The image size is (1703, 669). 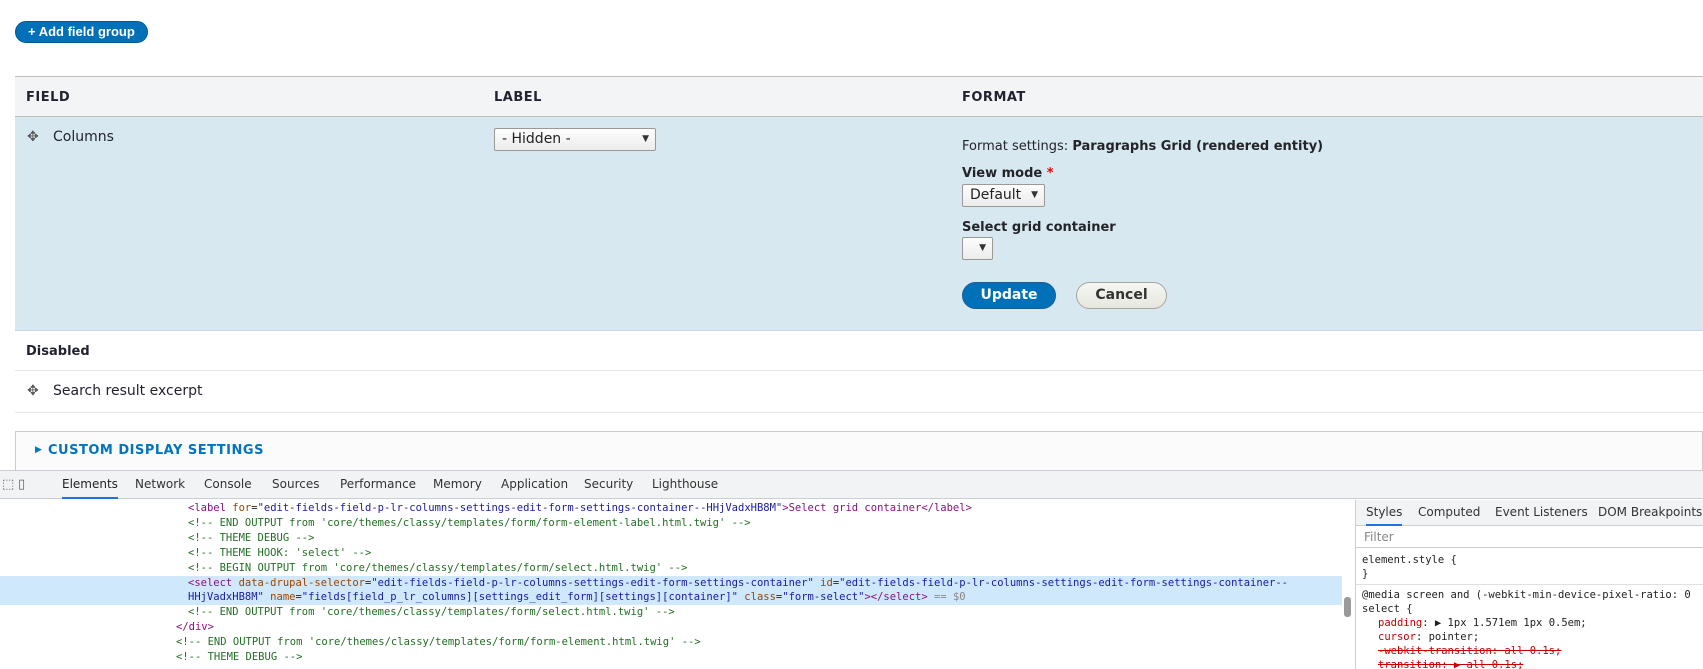 What do you see at coordinates (994, 97) in the screenshot?
I see `header-format: FORMAT` at bounding box center [994, 97].